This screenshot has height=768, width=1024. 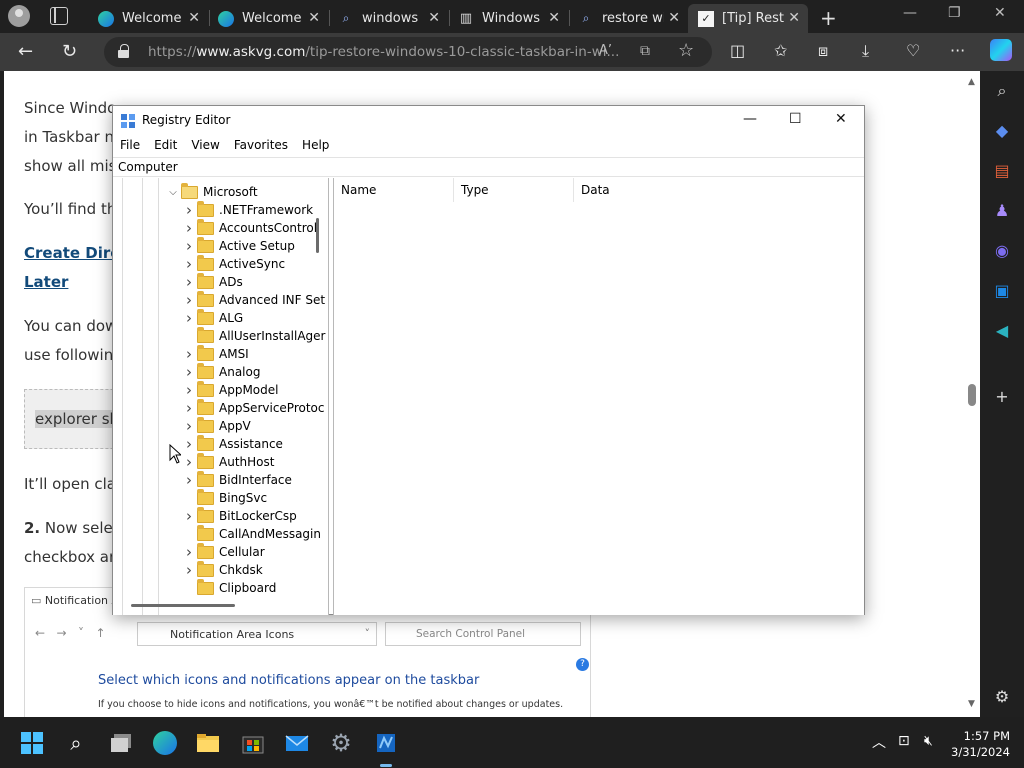 What do you see at coordinates (865, 51) in the screenshot?
I see `downloads-icon: ⤓` at bounding box center [865, 51].